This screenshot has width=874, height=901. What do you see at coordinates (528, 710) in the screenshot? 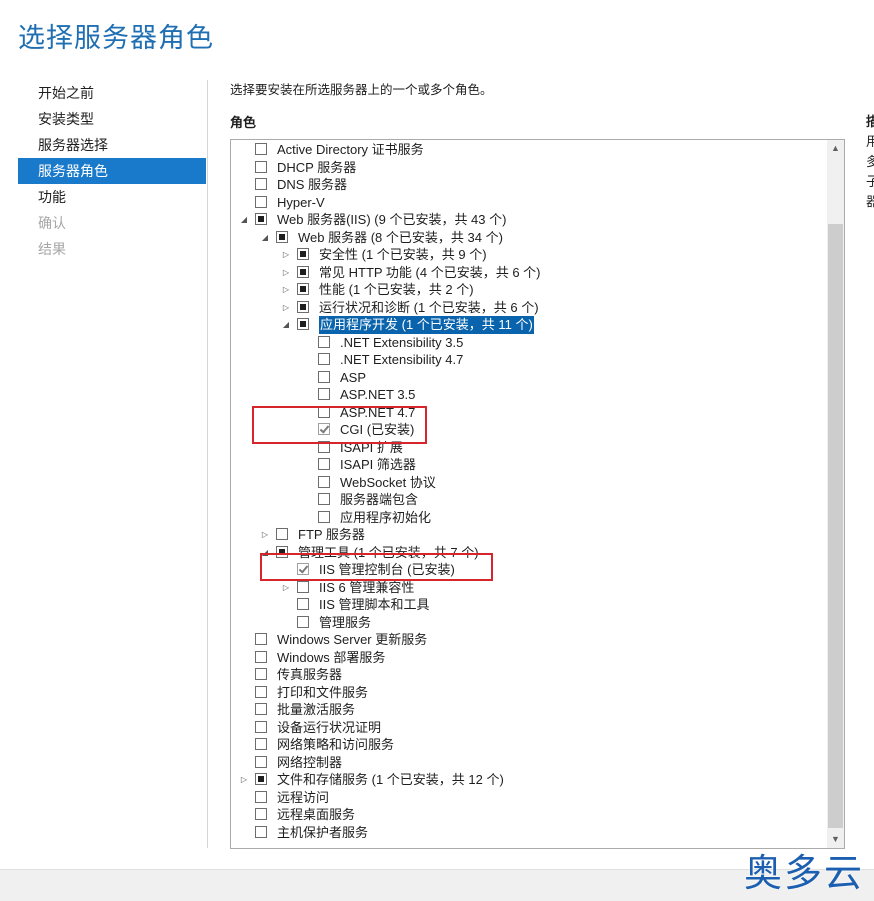
I see `role-item: 批量激活服务` at bounding box center [528, 710].